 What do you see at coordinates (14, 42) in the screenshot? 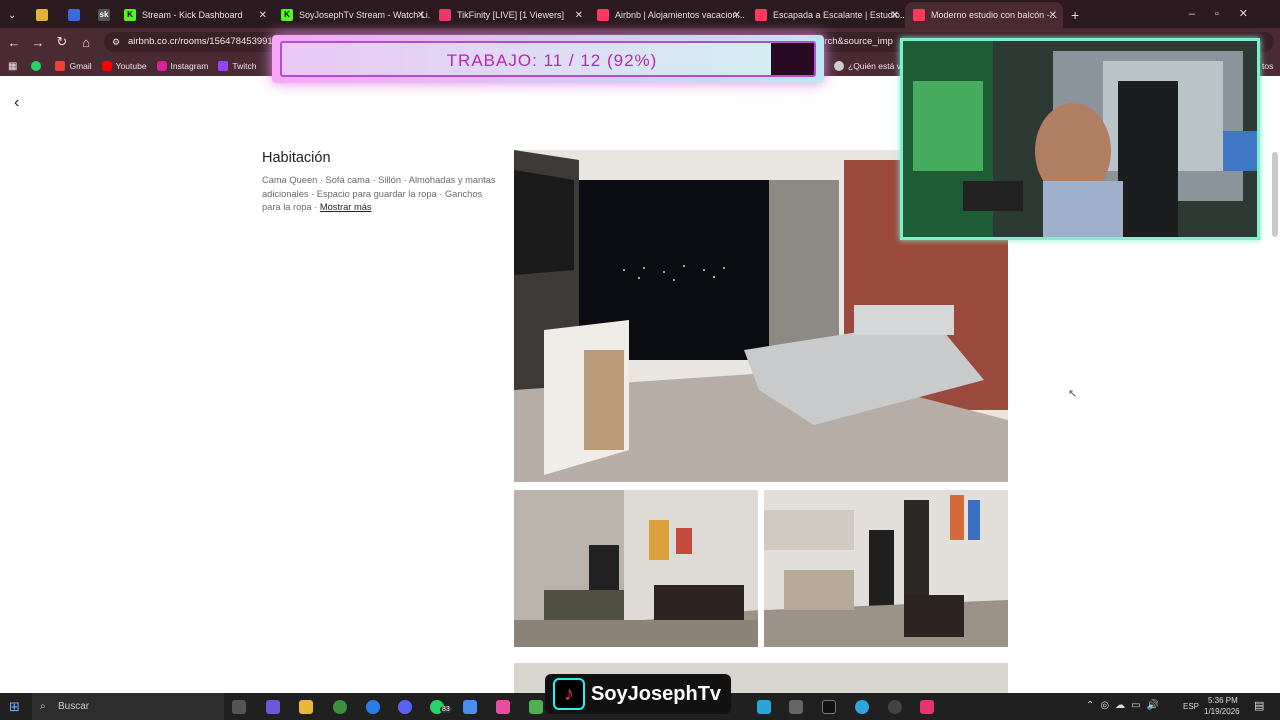
I see `back-icon: ←` at bounding box center [14, 42].